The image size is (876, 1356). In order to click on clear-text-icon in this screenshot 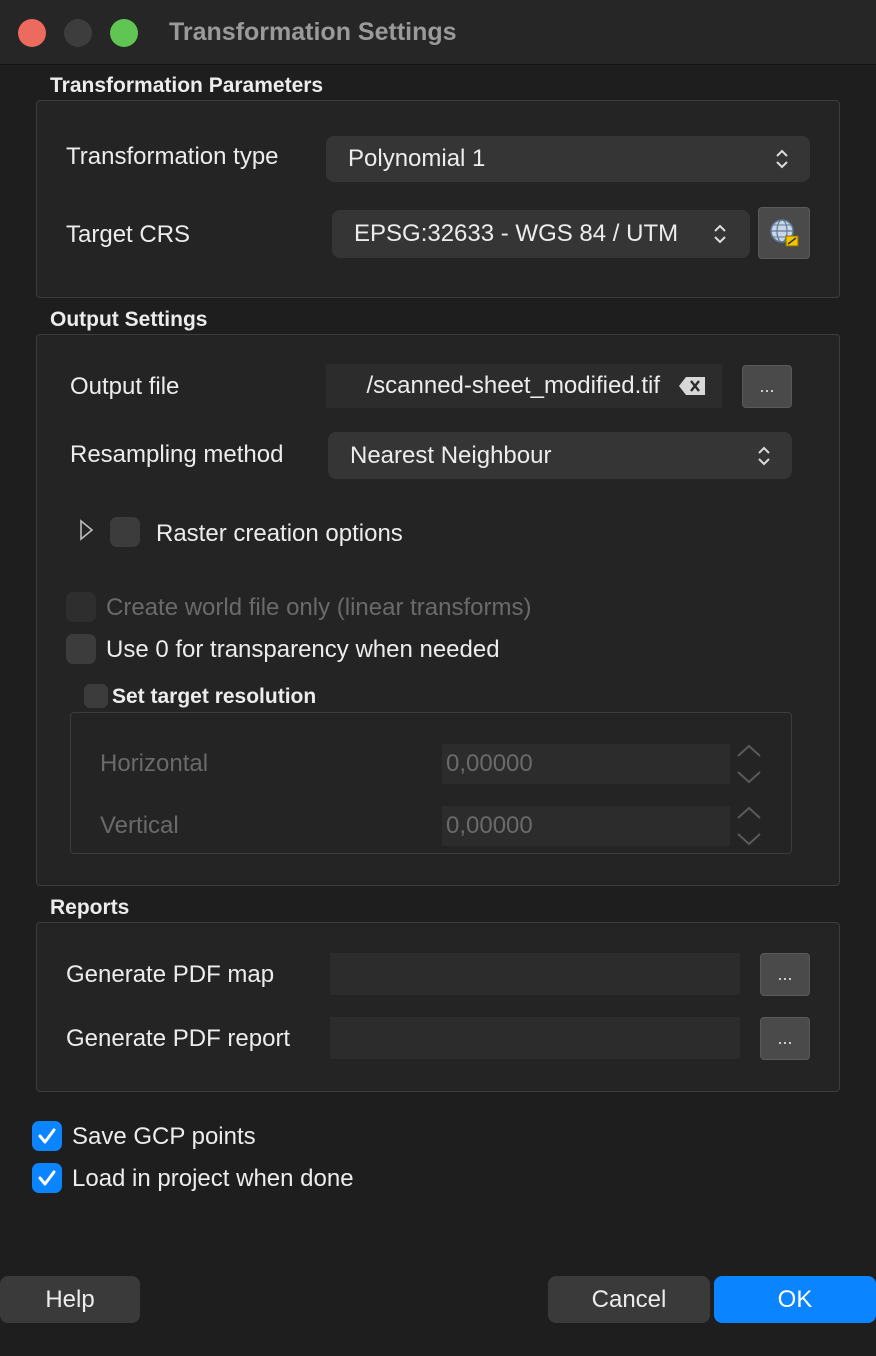, I will do `click(692, 386)`.